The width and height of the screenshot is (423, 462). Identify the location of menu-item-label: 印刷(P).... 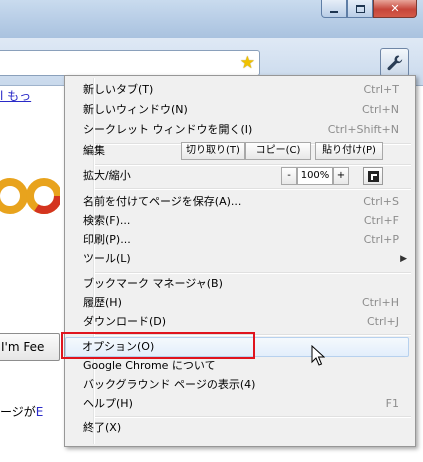
(107, 239).